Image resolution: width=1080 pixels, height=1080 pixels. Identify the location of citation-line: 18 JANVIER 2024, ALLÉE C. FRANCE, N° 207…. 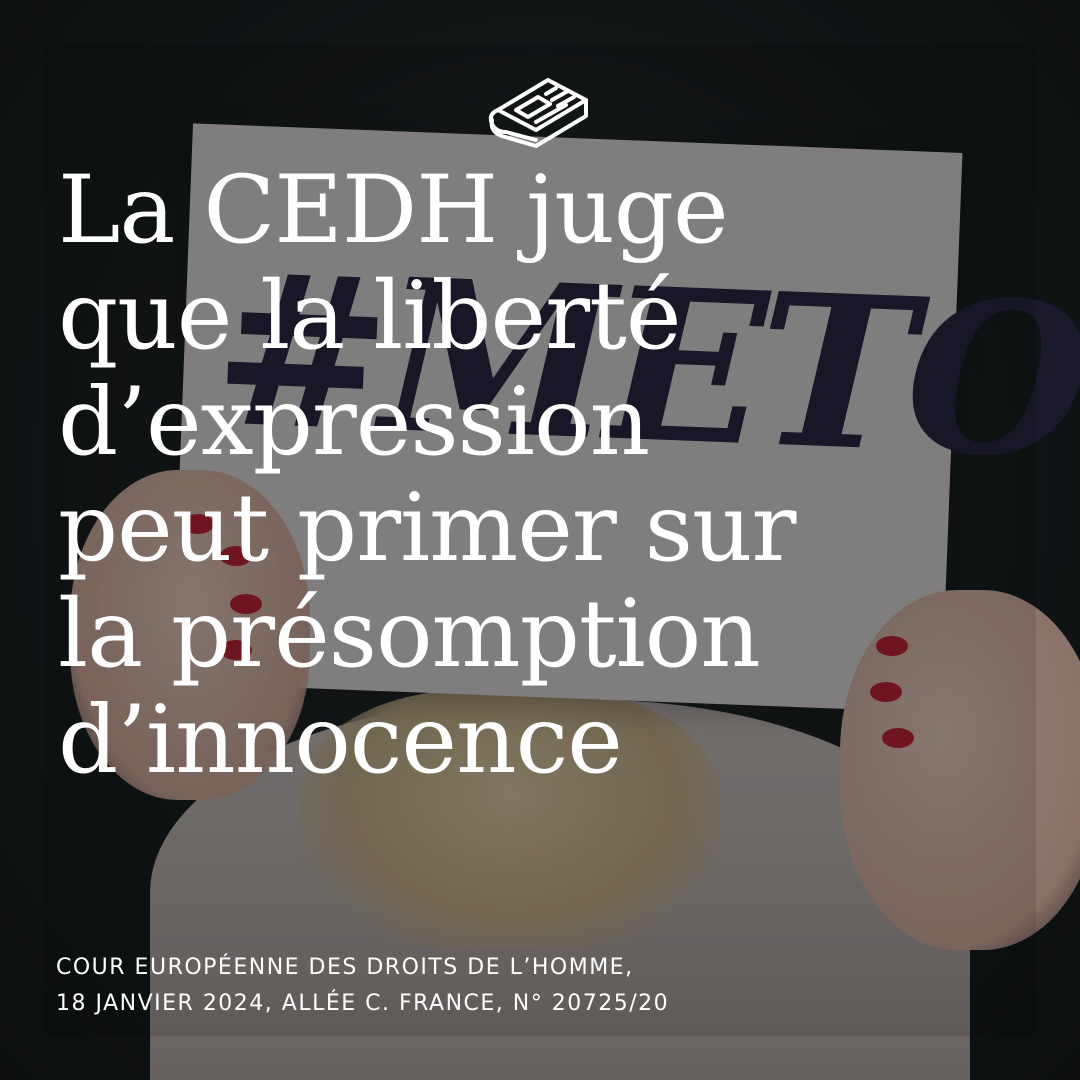
(363, 1003).